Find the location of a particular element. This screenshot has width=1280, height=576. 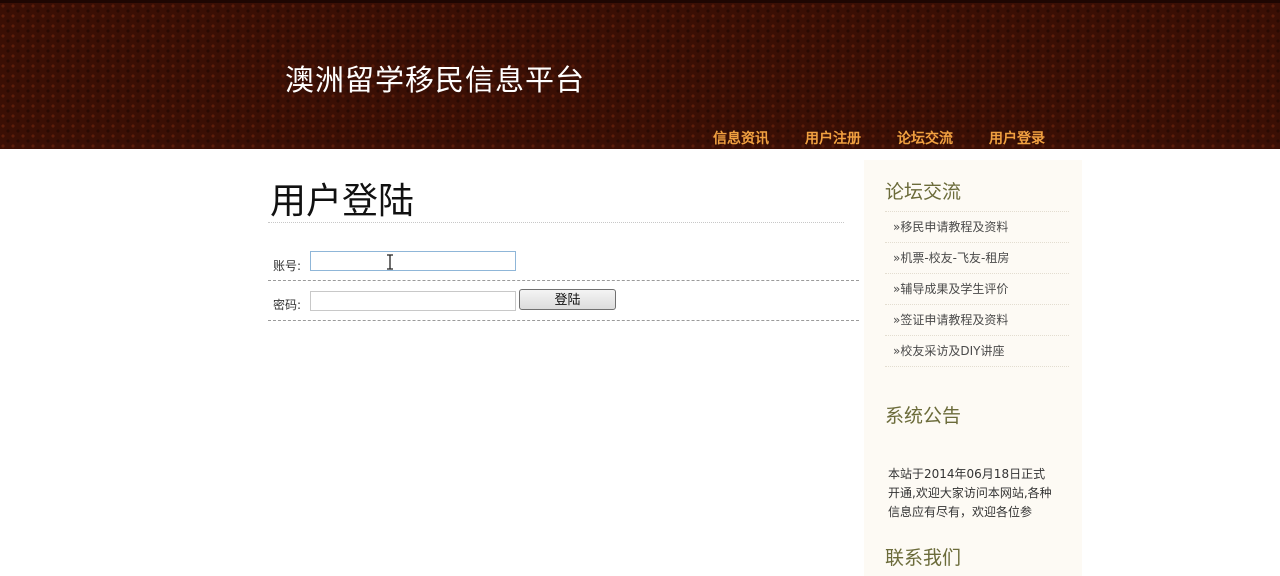

main-nav: 信息资讯 用户注册 论坛交流 用户登录 is located at coordinates (897, 138).